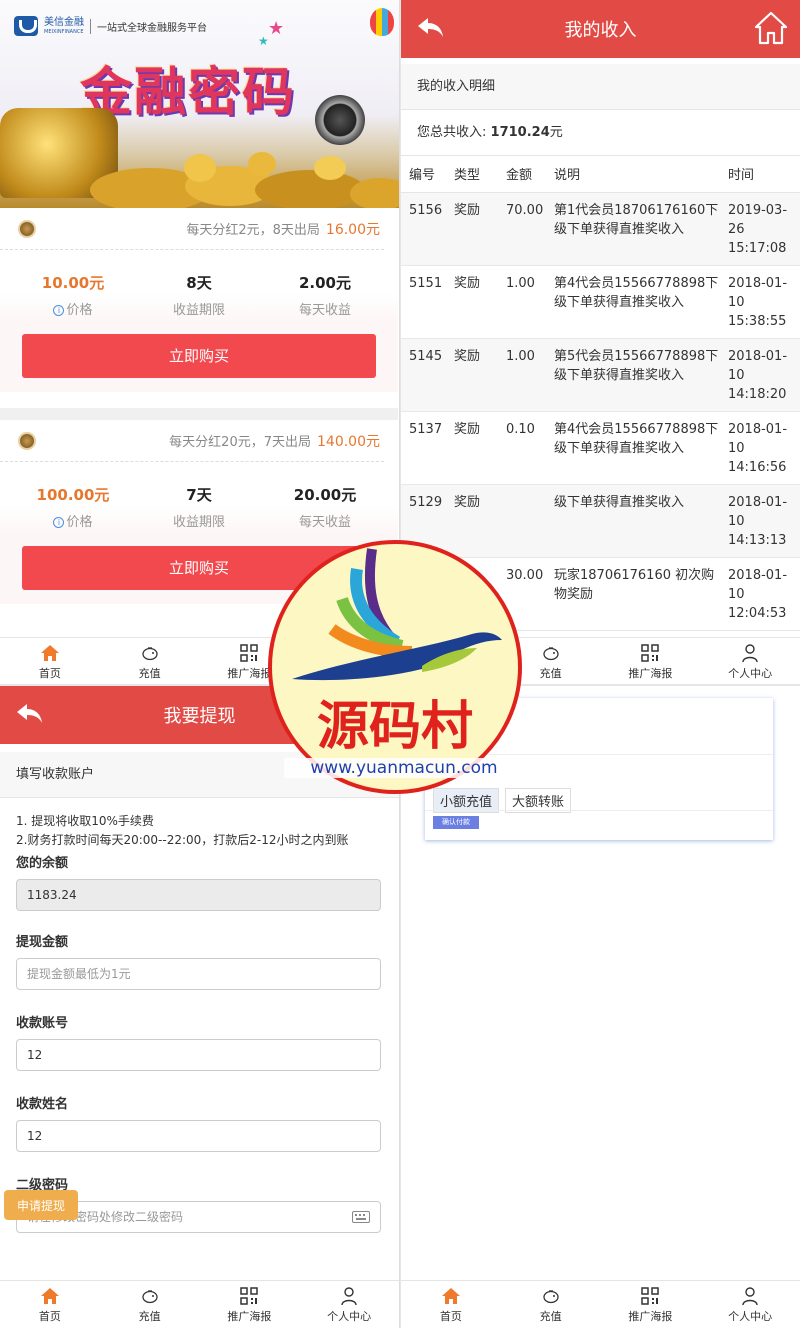 This screenshot has height=1328, width=800. Describe the element at coordinates (395, 667) in the screenshot. I see `watermark-badge: 源码村` at that location.